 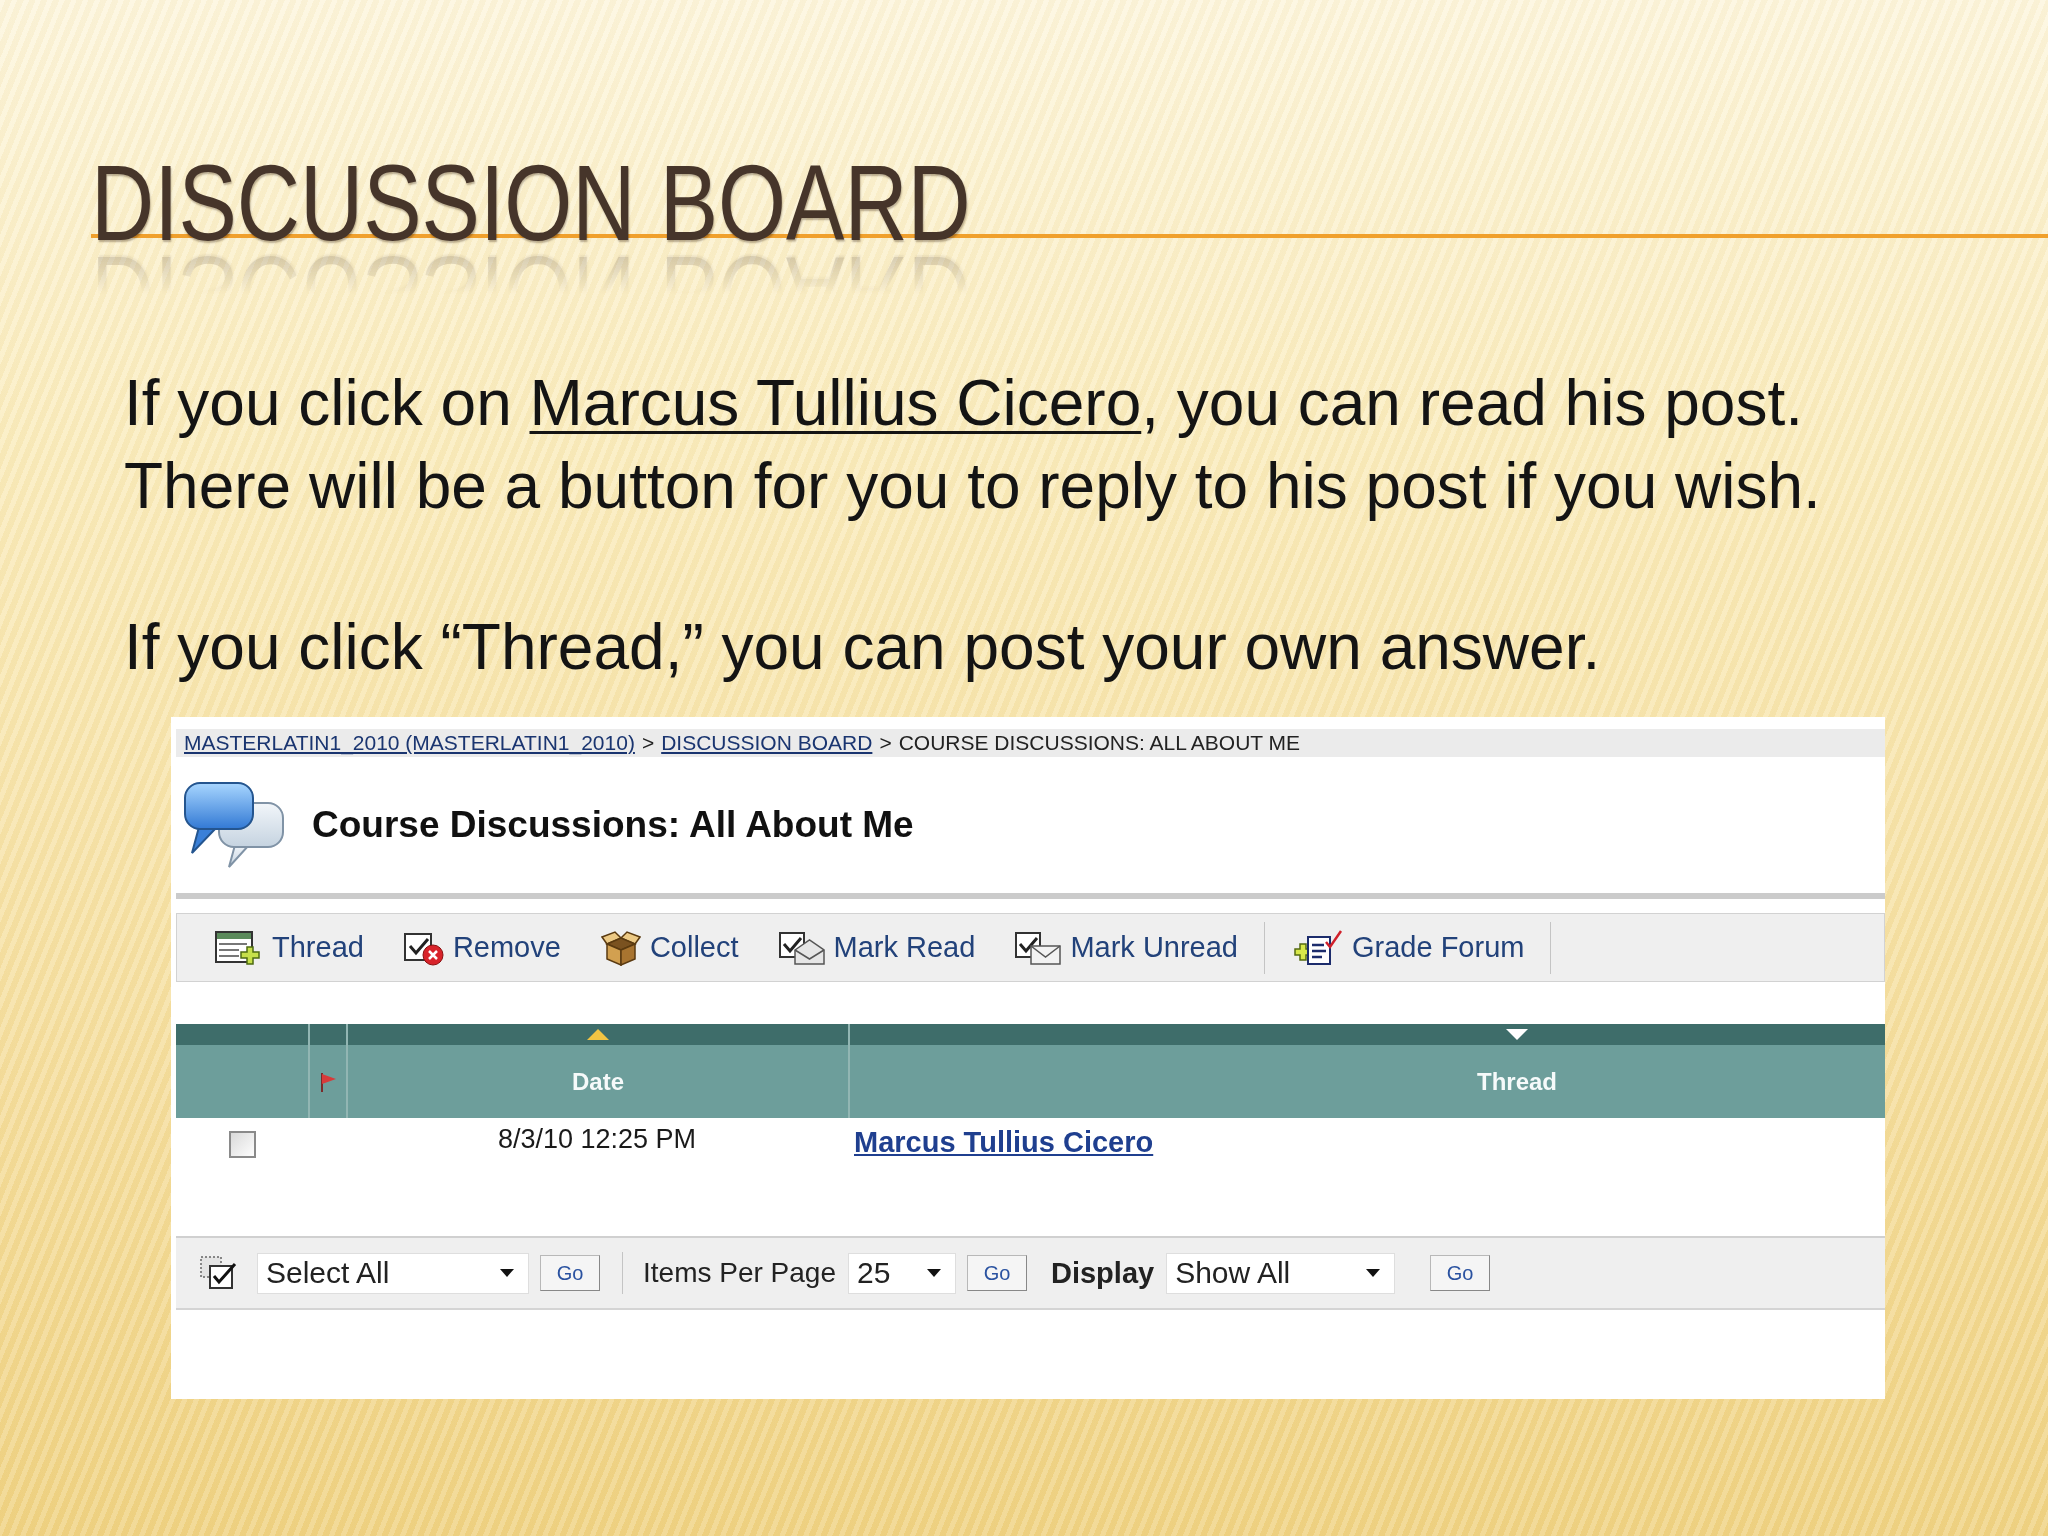 What do you see at coordinates (531, 203) in the screenshot?
I see `slide-title: DISCUSSION BOARD` at bounding box center [531, 203].